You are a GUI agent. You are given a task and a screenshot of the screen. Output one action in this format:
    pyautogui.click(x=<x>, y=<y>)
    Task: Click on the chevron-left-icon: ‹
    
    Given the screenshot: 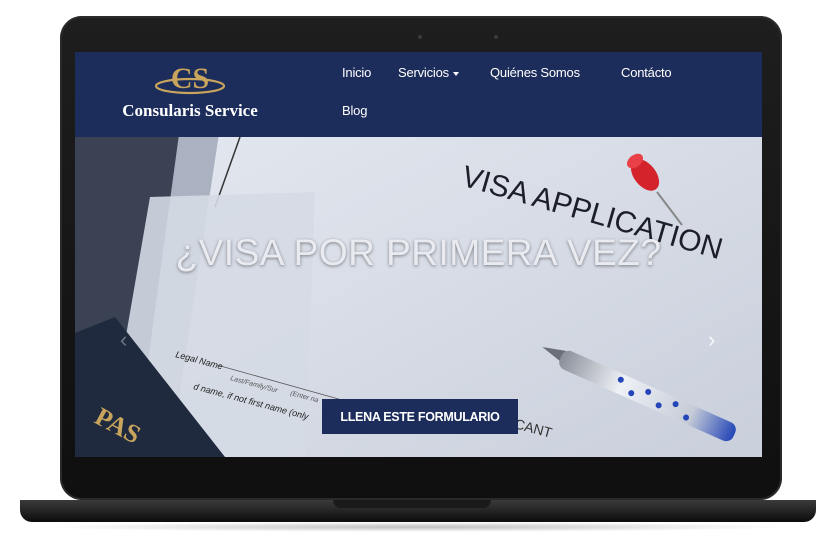 What is the action you would take?
    pyautogui.click(x=123, y=340)
    